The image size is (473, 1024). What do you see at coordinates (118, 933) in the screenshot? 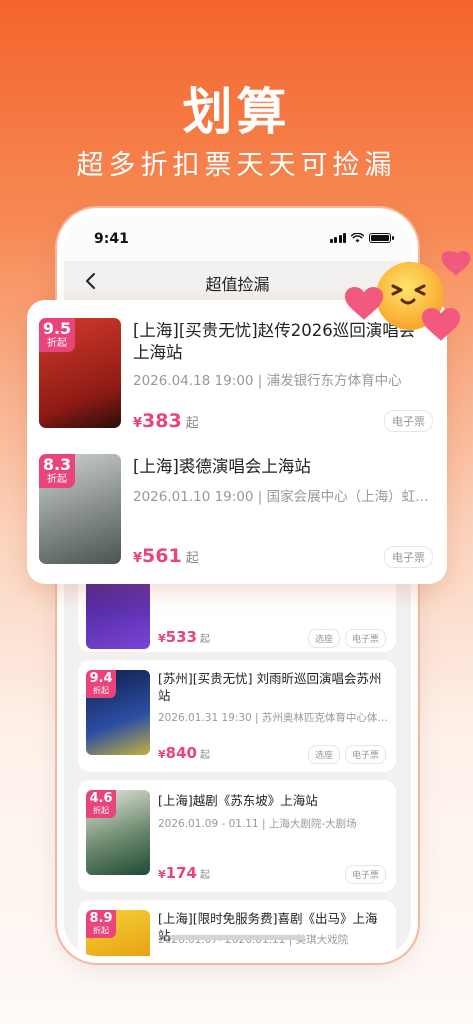
I see `event-poster: 8.9 折起` at bounding box center [118, 933].